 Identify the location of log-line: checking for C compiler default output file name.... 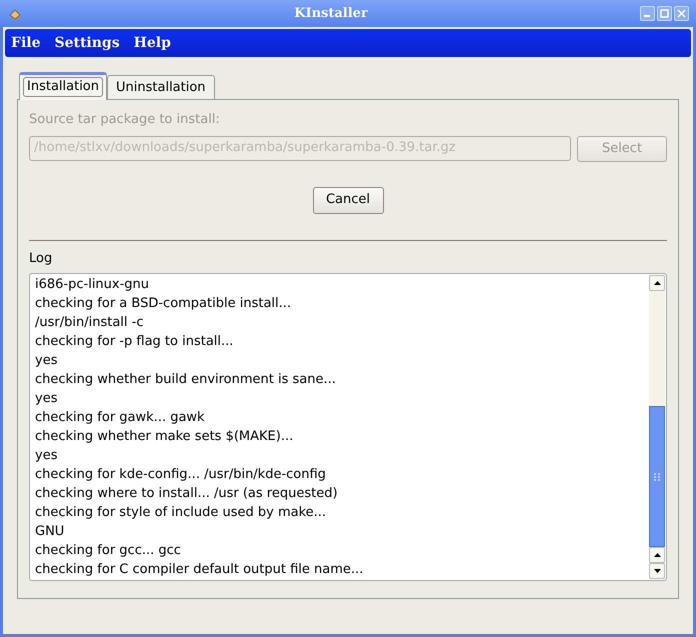
(199, 570).